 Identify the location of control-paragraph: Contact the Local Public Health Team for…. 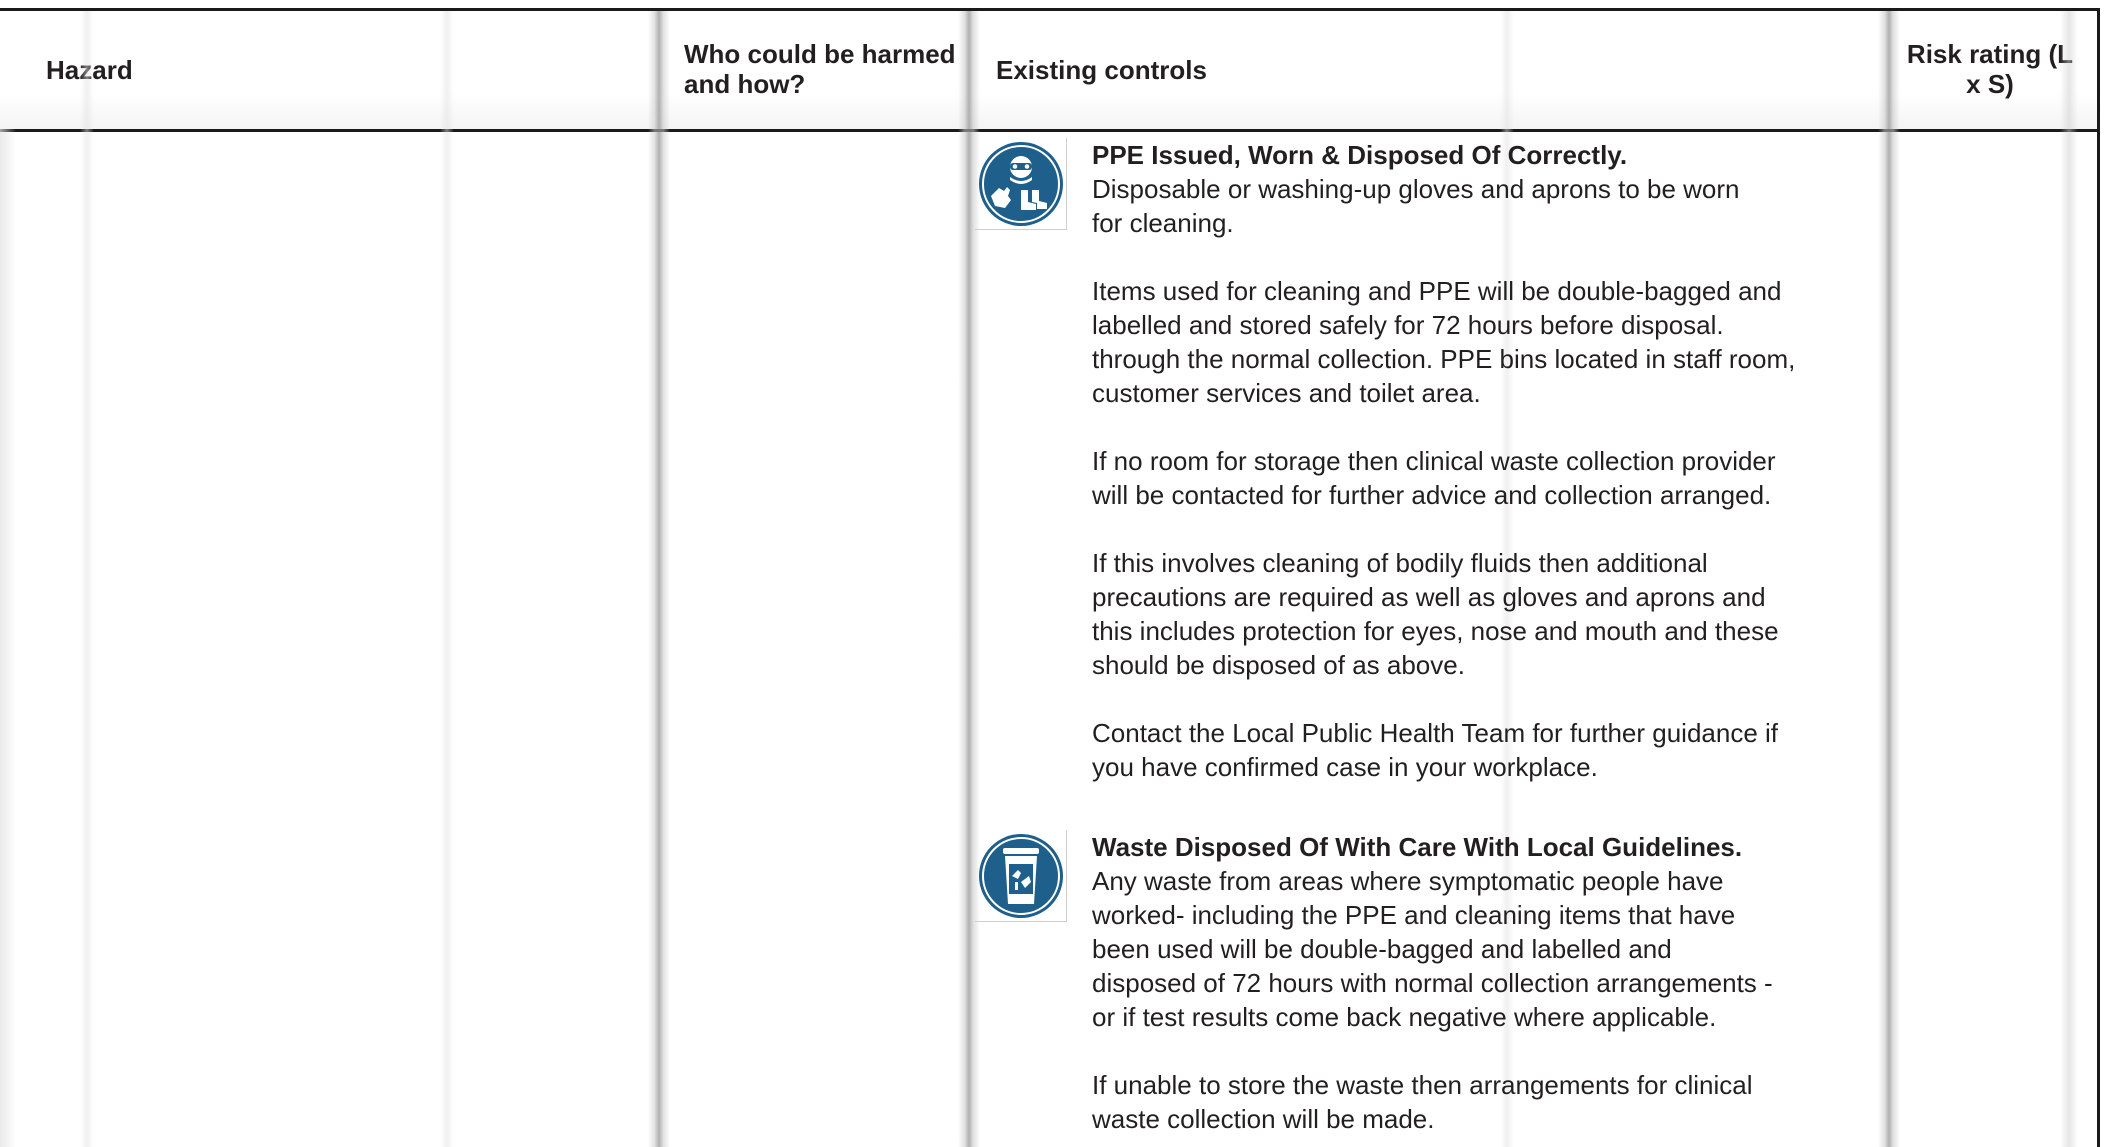
(1435, 750).